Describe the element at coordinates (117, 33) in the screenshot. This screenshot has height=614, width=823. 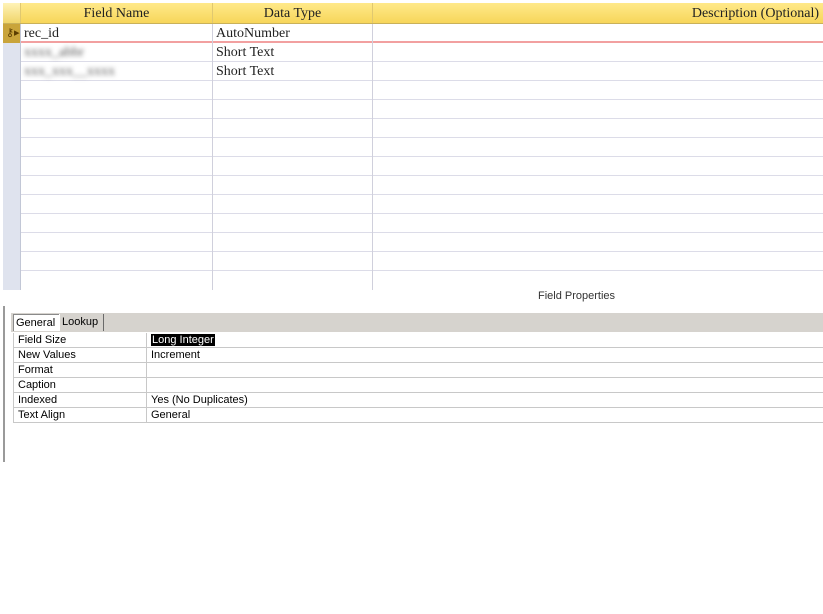
I see `field-name-cell: rec_id` at that location.